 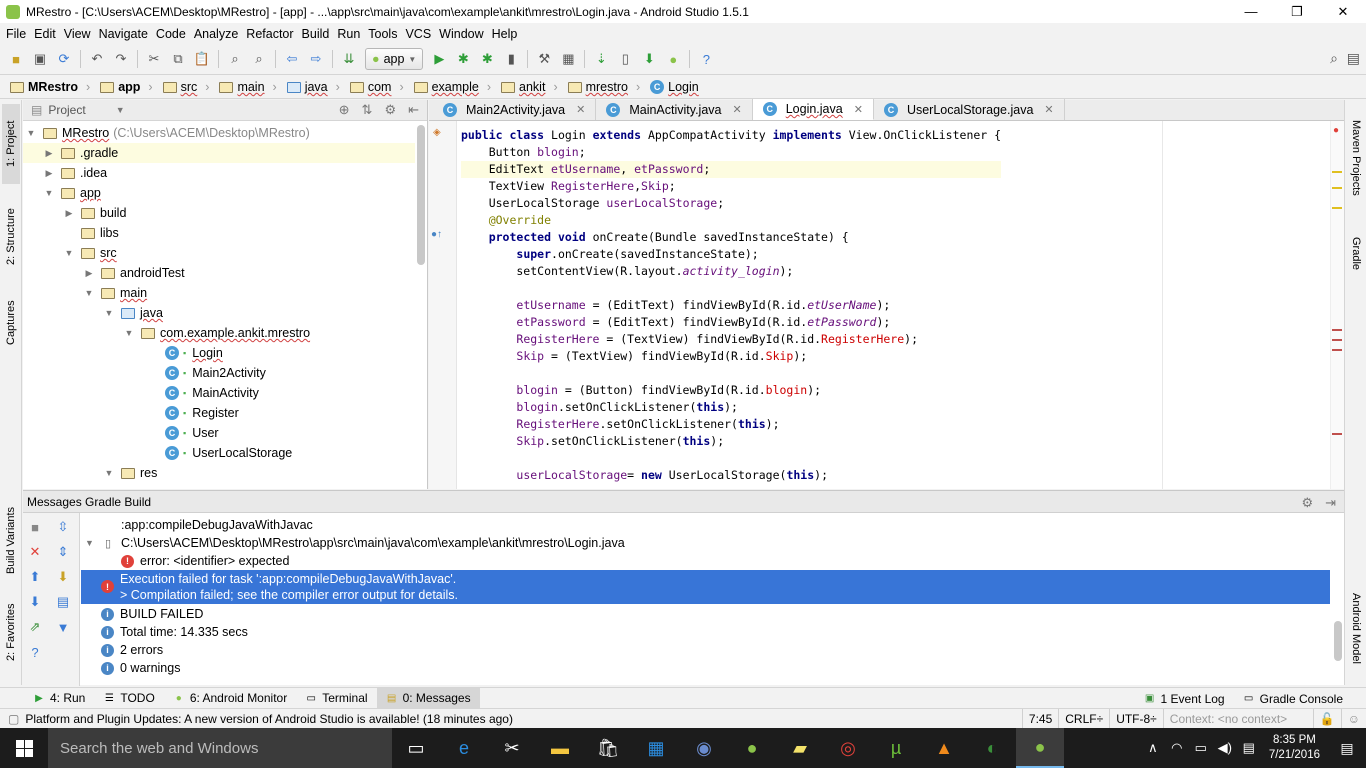 I want to click on project-view-select: Project, so click(x=66, y=110).